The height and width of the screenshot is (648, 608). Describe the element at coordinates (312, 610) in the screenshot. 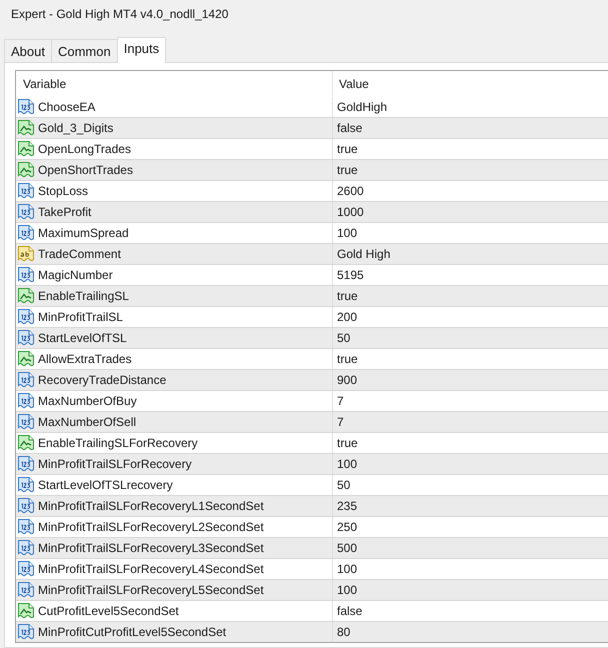

I see `parameter-row: CutProfitLevel5SecondSet false` at that location.